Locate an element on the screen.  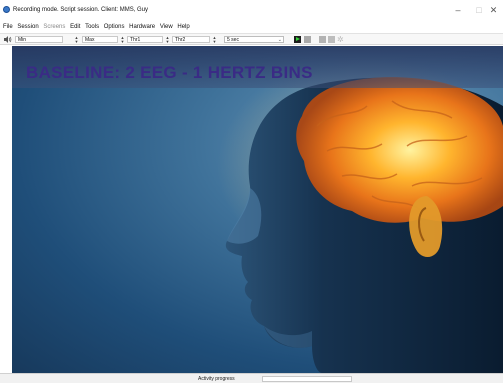
thr2-field: Thr2 is located at coordinates (191, 39).